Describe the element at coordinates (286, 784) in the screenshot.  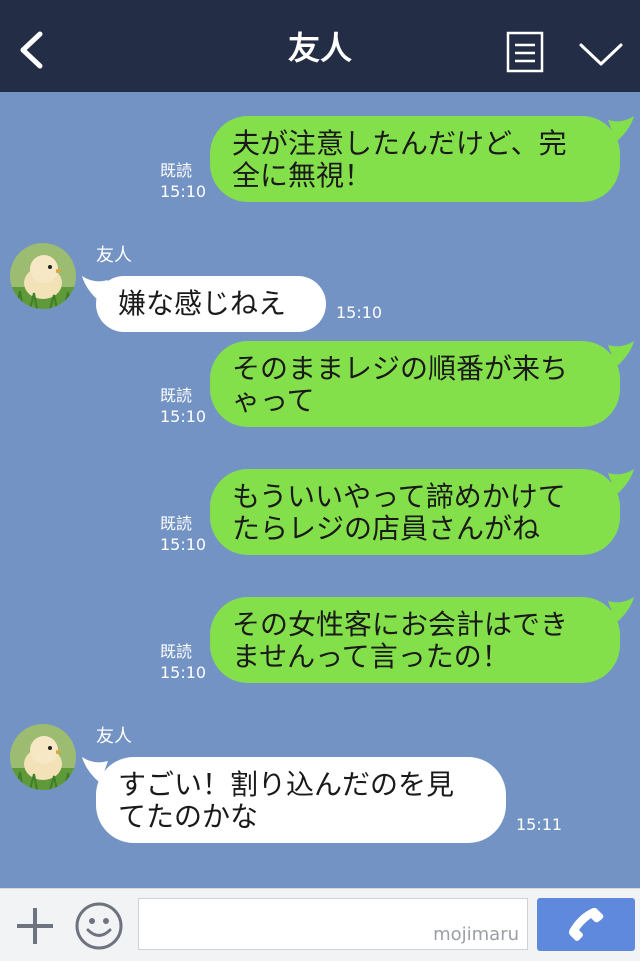
I see `message-text-line: すごい！割り込んだのを見` at that location.